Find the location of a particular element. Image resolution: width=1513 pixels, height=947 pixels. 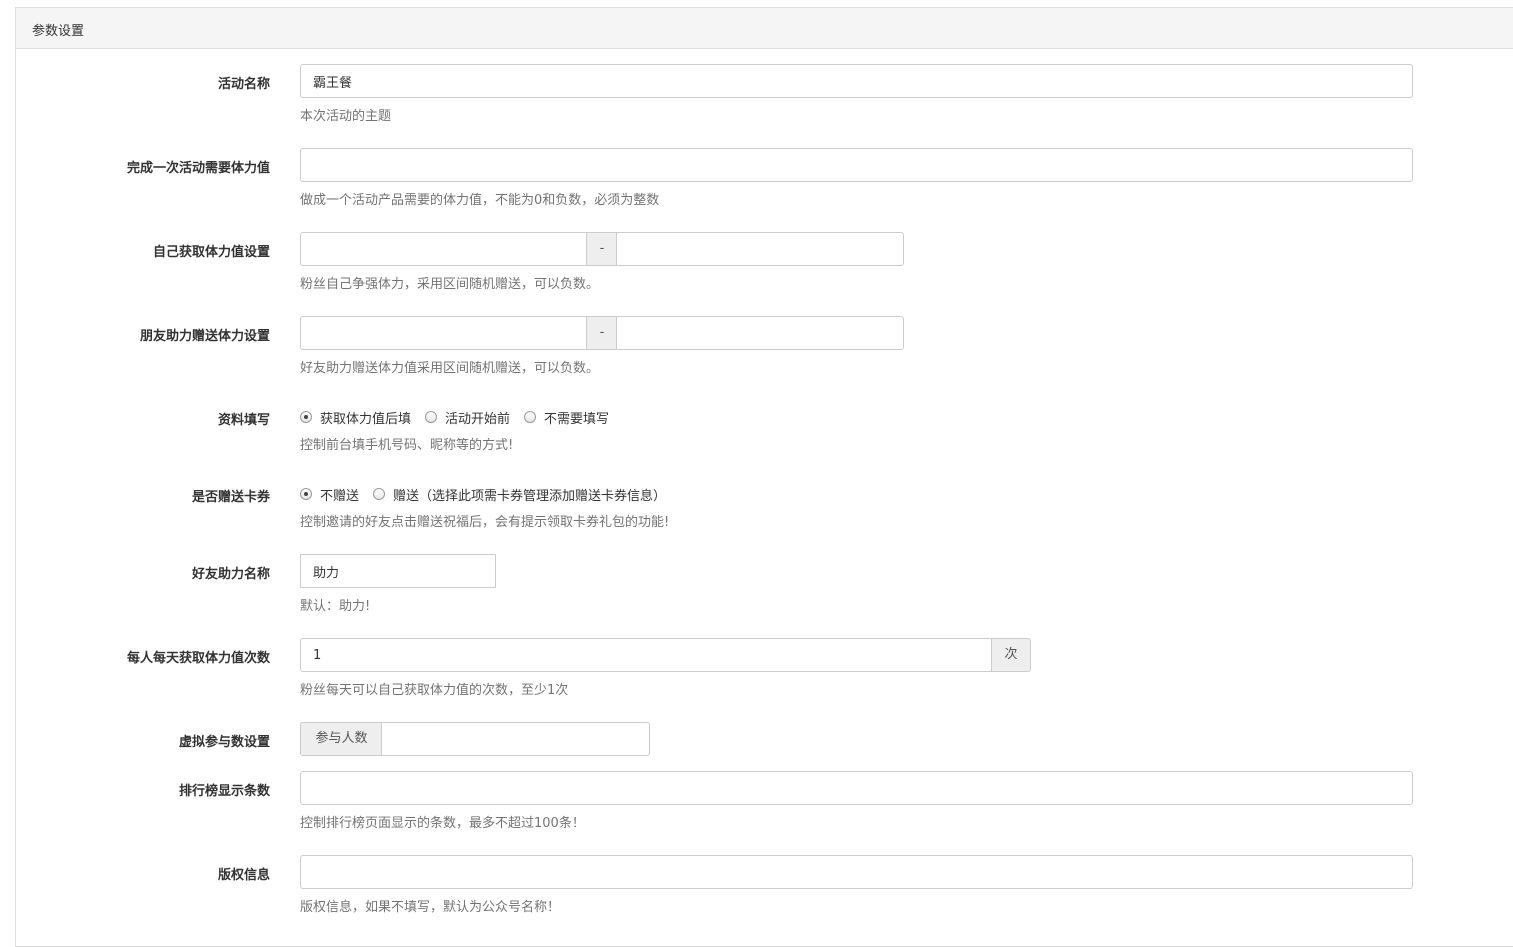

activity-name-label: 活动名称 is located at coordinates (243, 84).